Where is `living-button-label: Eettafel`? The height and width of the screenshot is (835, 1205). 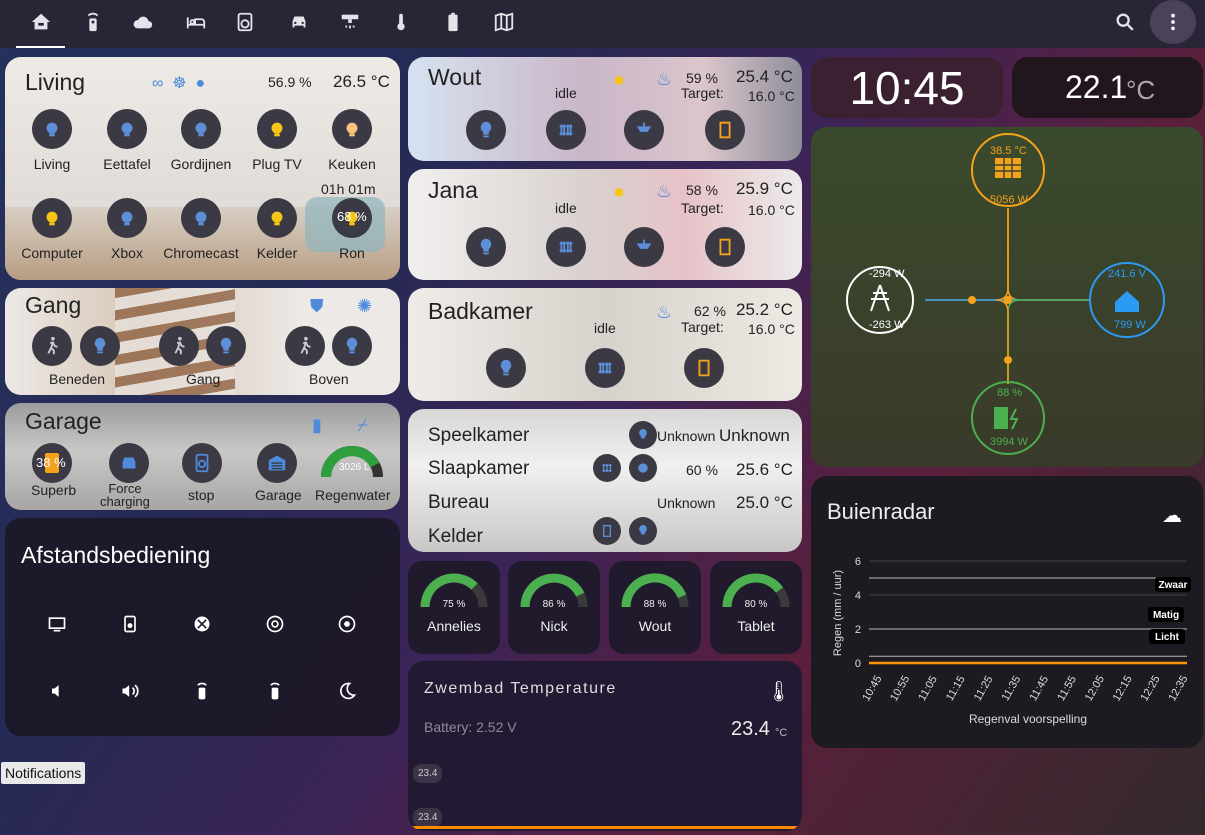 living-button-label: Eettafel is located at coordinates (127, 164).